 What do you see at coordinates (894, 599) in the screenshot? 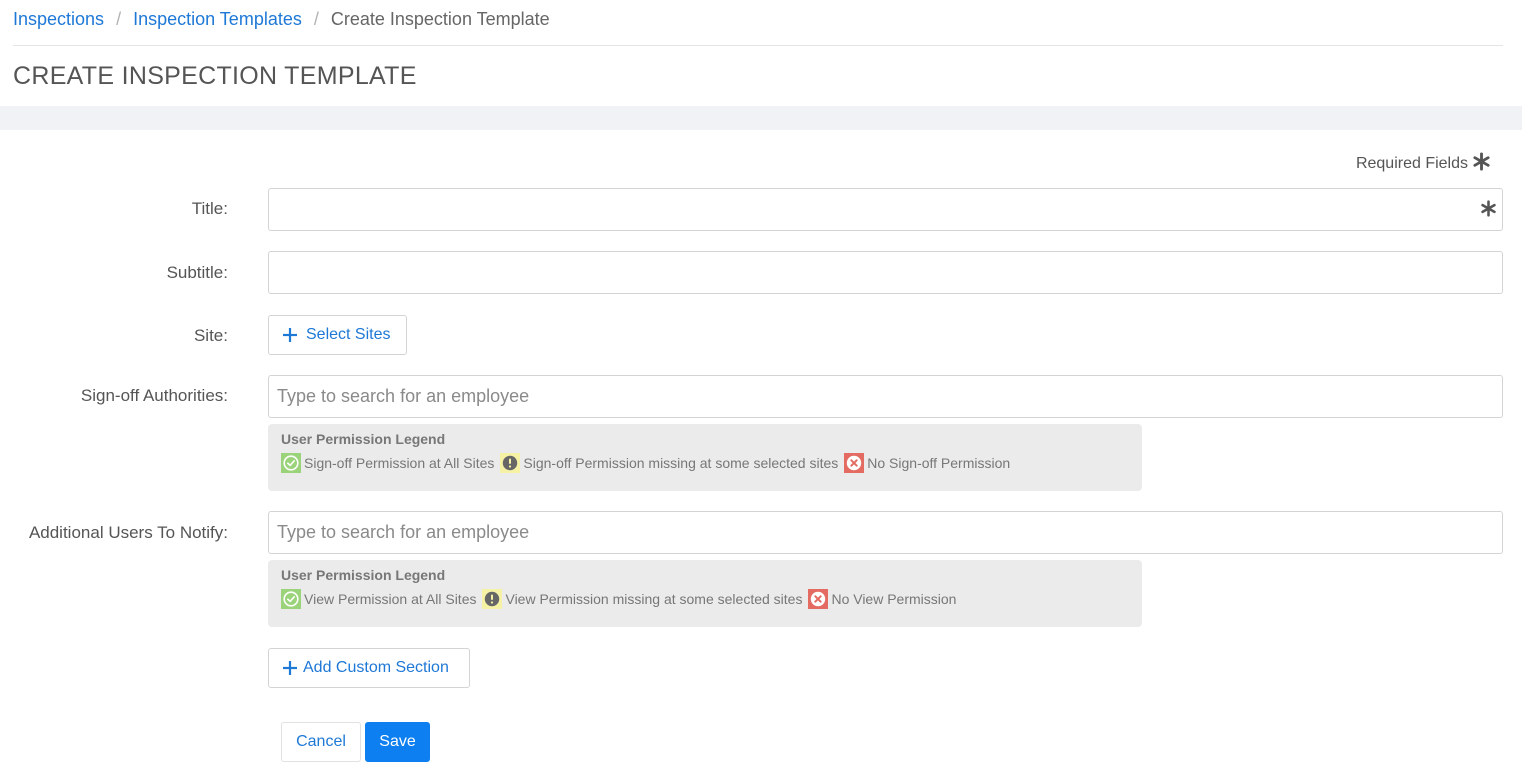
I see `legend-item-text: No View Permission` at bounding box center [894, 599].